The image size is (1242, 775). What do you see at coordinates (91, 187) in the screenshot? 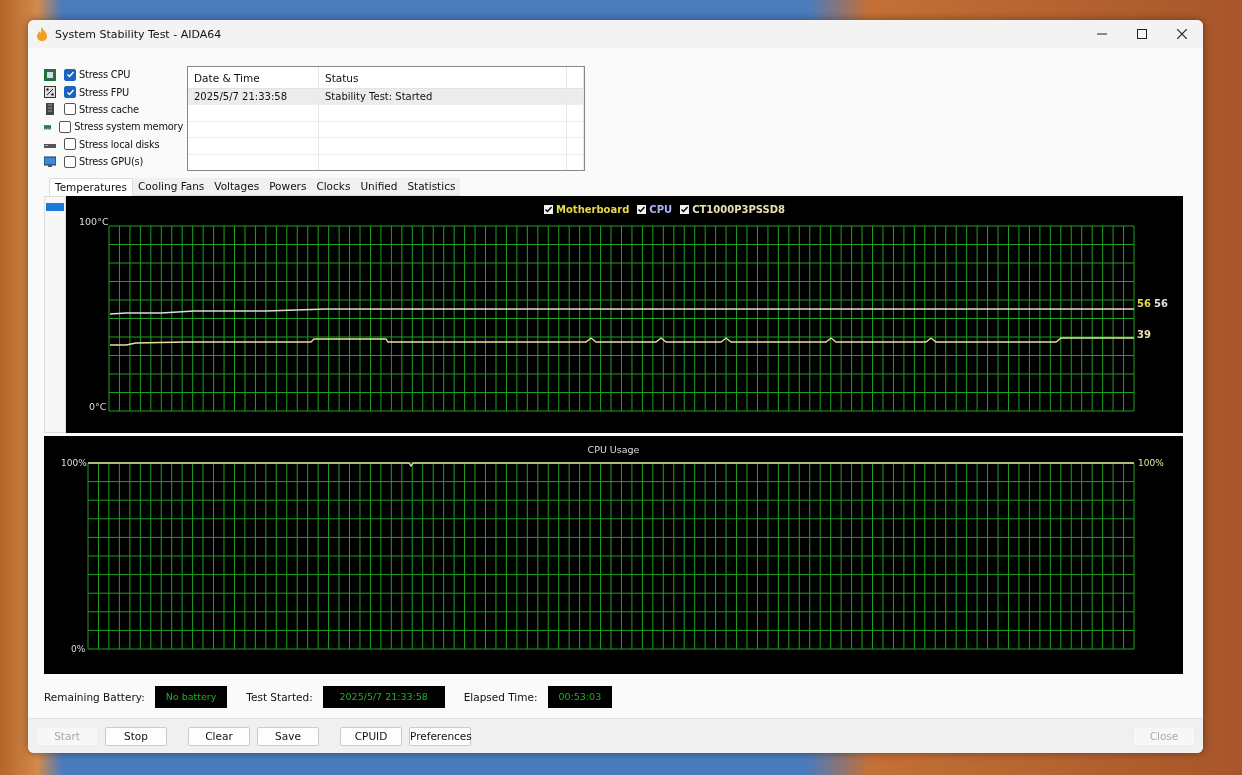
I see `tab: Temperatures` at bounding box center [91, 187].